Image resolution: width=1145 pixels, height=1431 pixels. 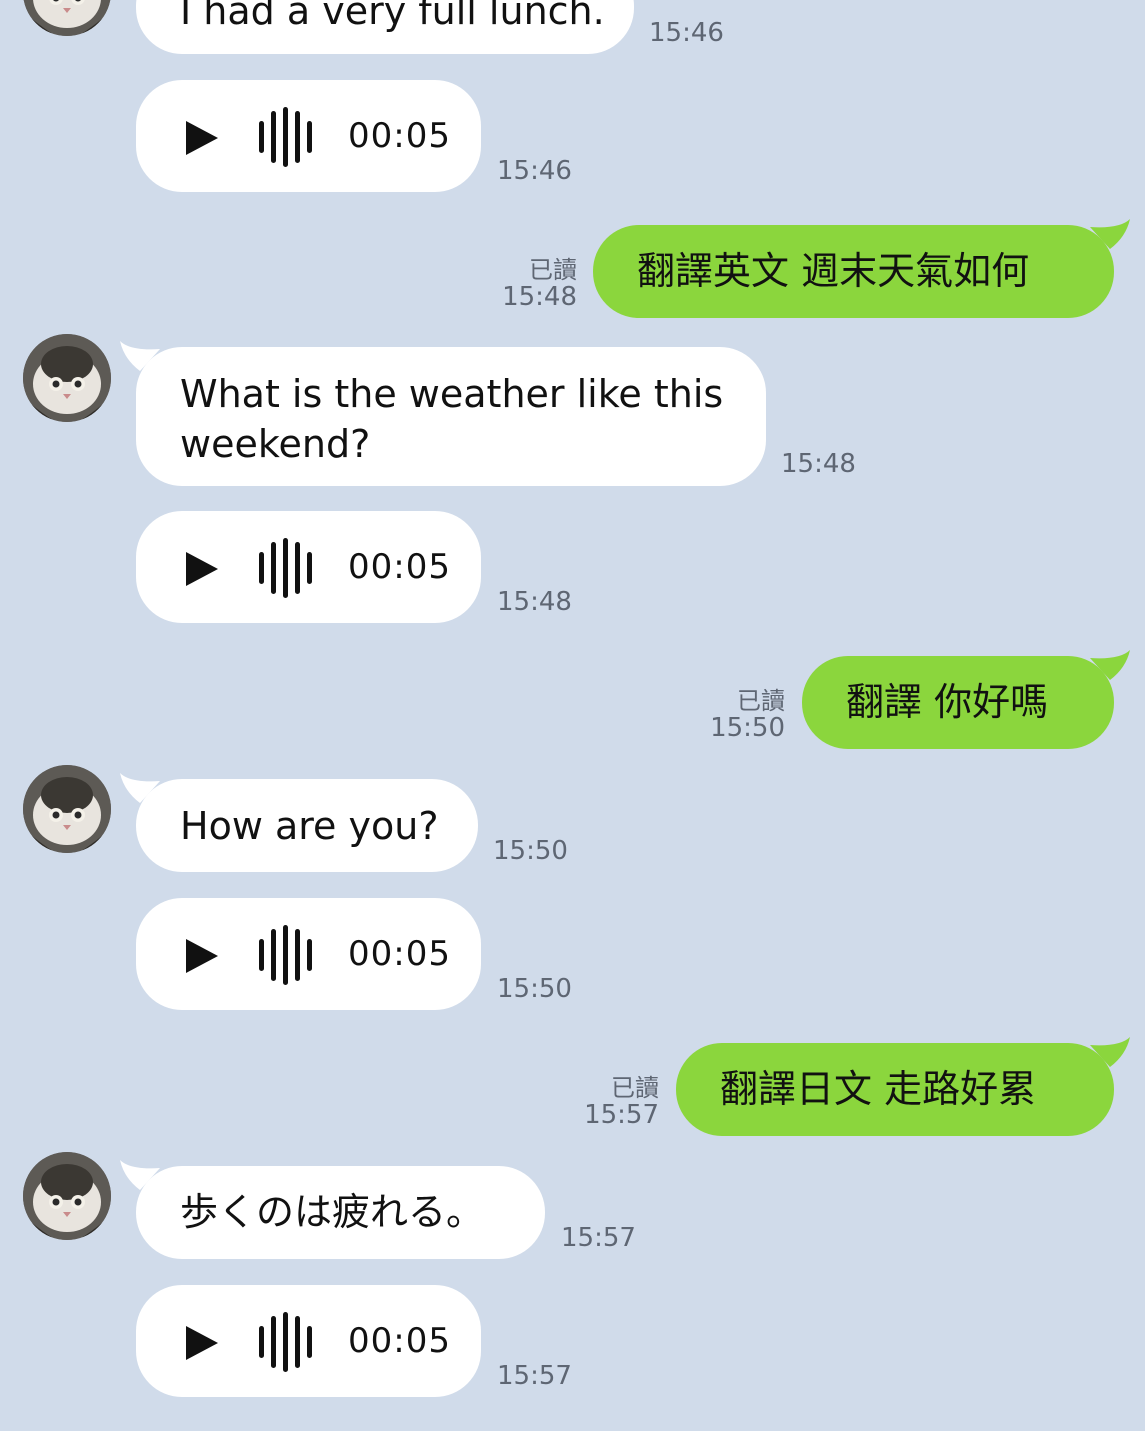 I want to click on message-bubble: What is the weather like this weekend?, so click(x=443, y=413).